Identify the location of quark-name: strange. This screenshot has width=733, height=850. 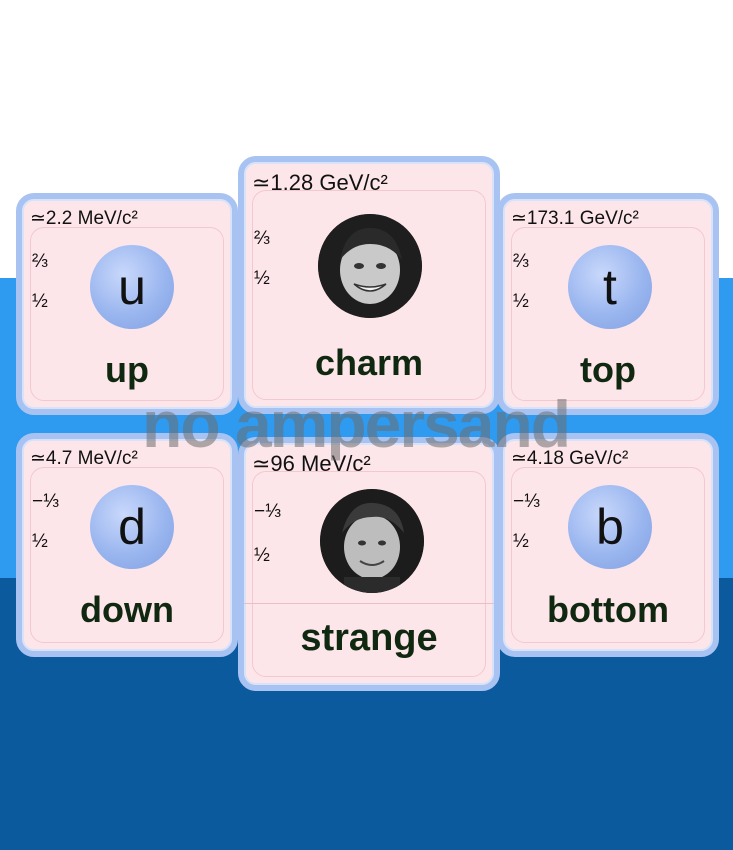
(369, 638).